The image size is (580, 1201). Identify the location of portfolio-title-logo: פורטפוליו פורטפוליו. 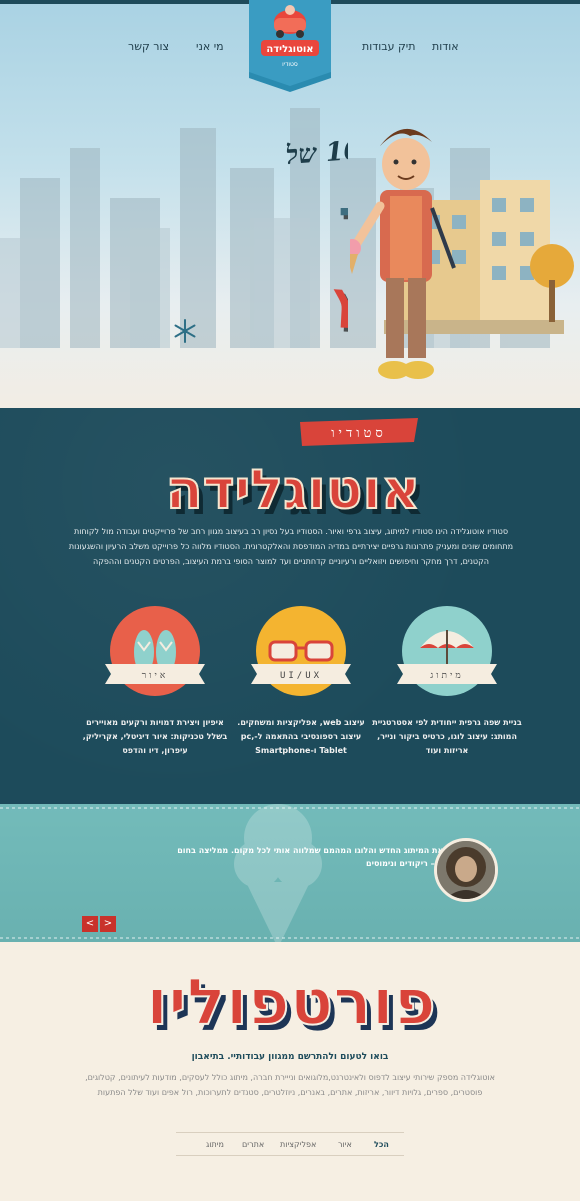
(293, 1002).